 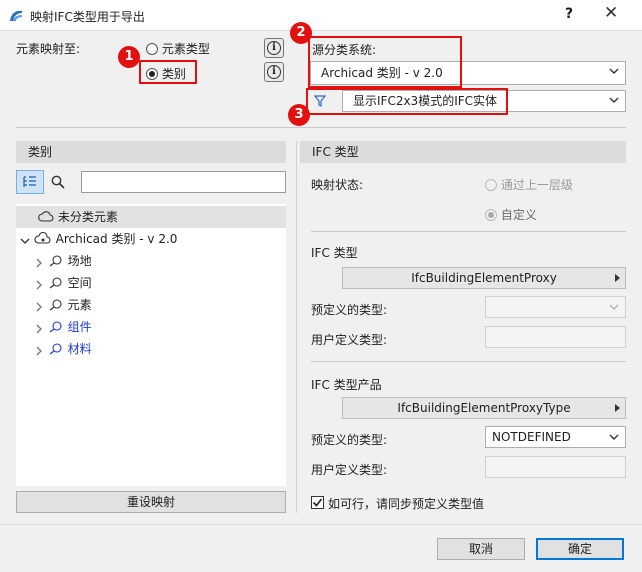 What do you see at coordinates (185, 49) in the screenshot?
I see `radio-element-type-label: 元素类型` at bounding box center [185, 49].